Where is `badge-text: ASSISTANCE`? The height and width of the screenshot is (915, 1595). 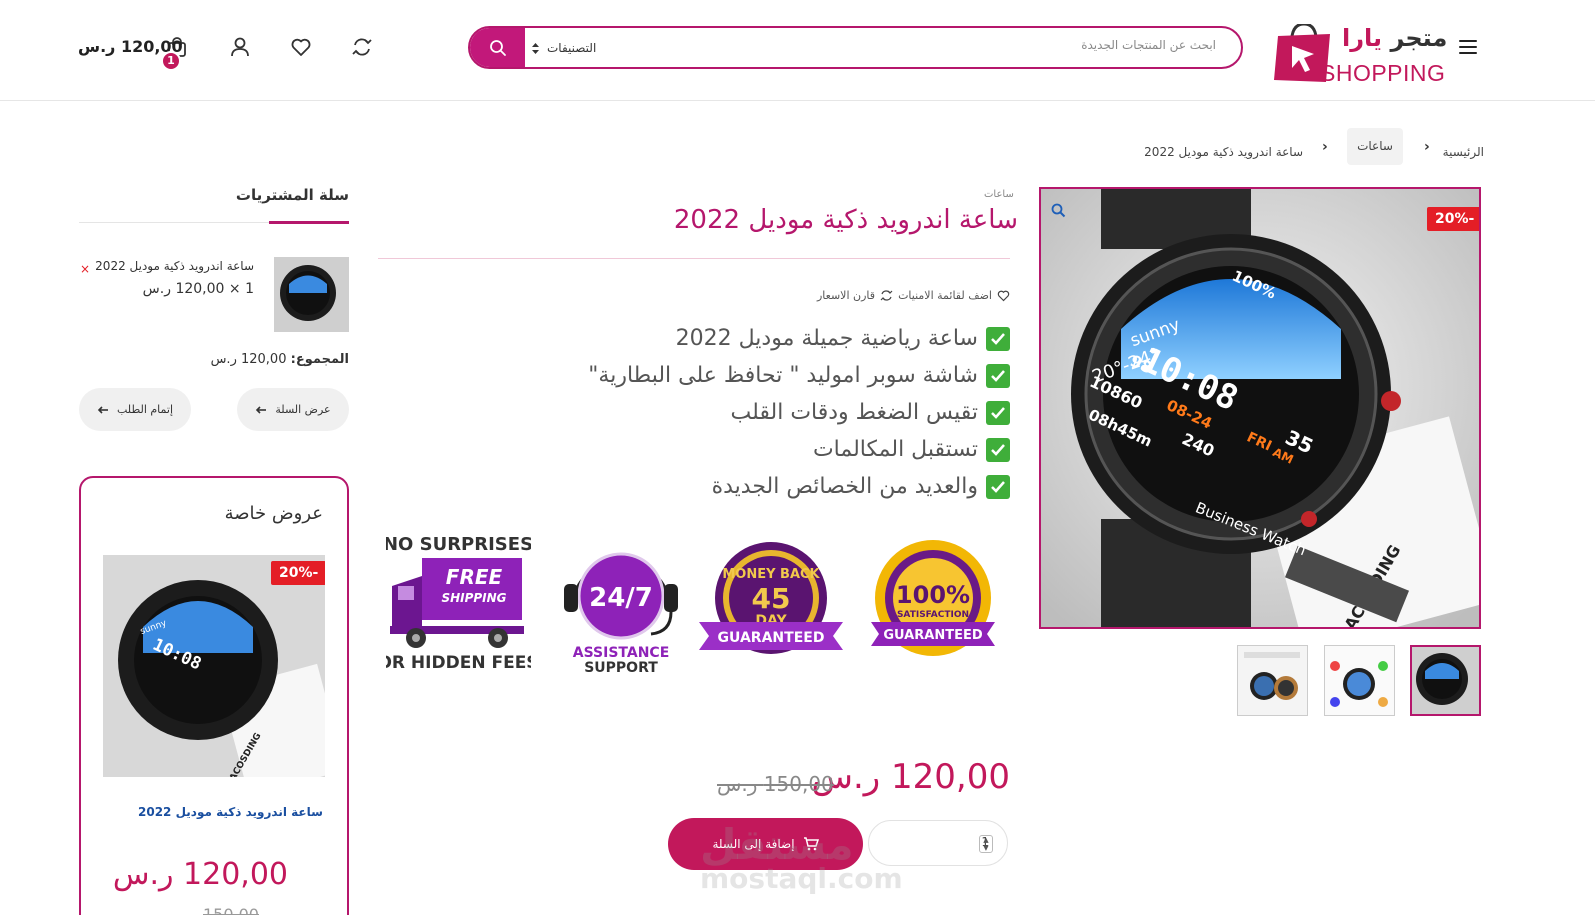
badge-text: ASSISTANCE is located at coordinates (621, 653).